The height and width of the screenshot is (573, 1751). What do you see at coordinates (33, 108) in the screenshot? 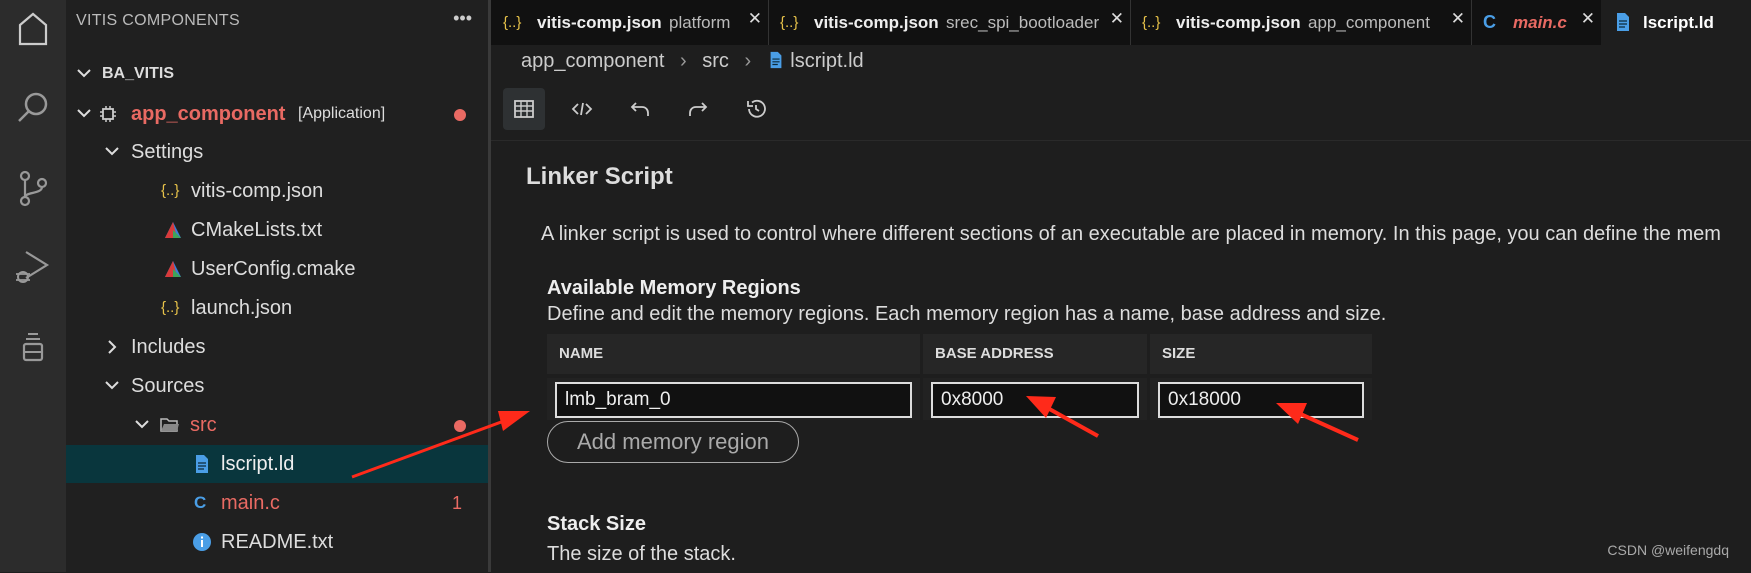
I see `search-icon` at bounding box center [33, 108].